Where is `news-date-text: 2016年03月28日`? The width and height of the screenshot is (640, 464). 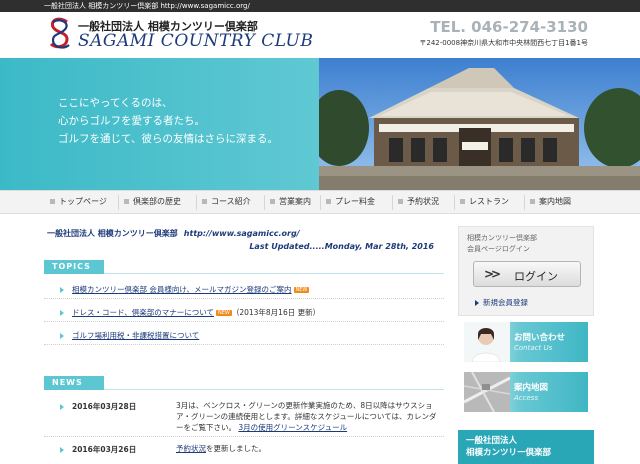 news-date-text: 2016年03月28日 is located at coordinates (104, 406).